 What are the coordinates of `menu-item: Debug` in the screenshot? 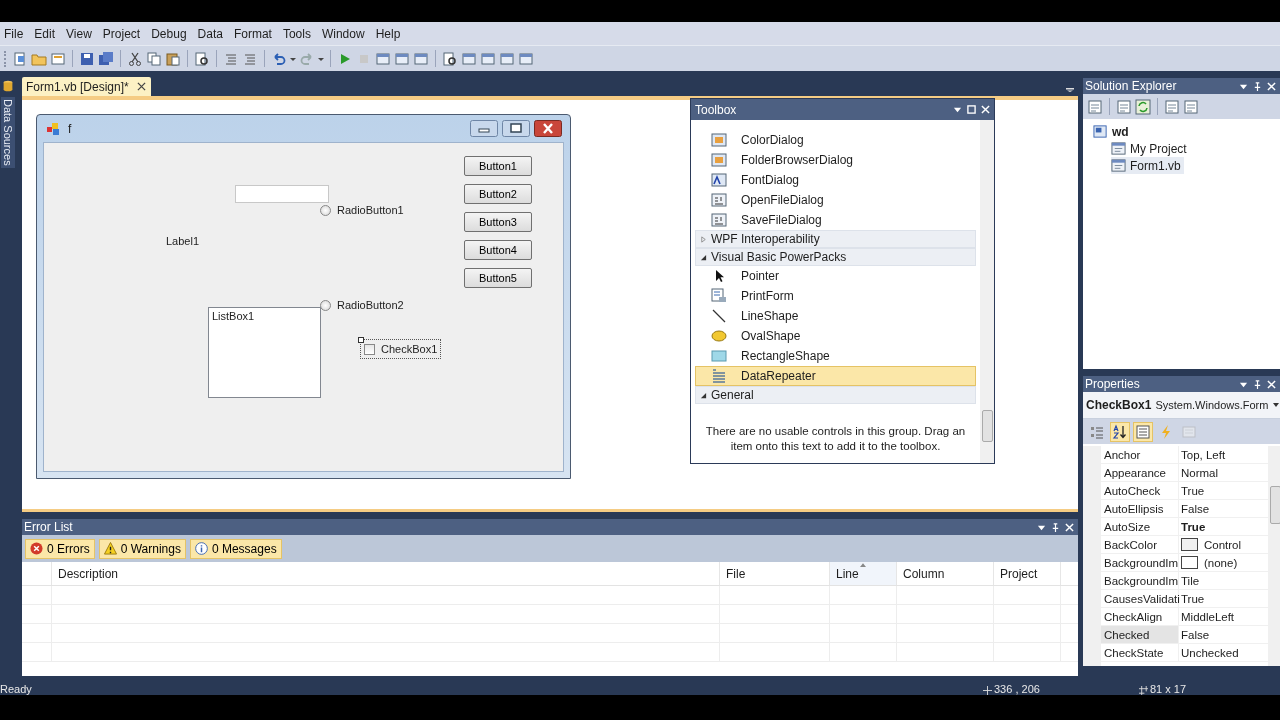 It's located at (170, 33).